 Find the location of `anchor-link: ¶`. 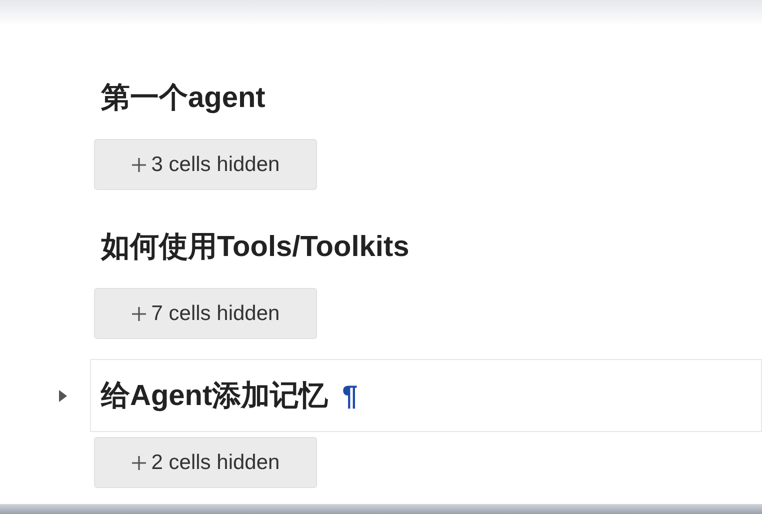

anchor-link: ¶ is located at coordinates (350, 396).